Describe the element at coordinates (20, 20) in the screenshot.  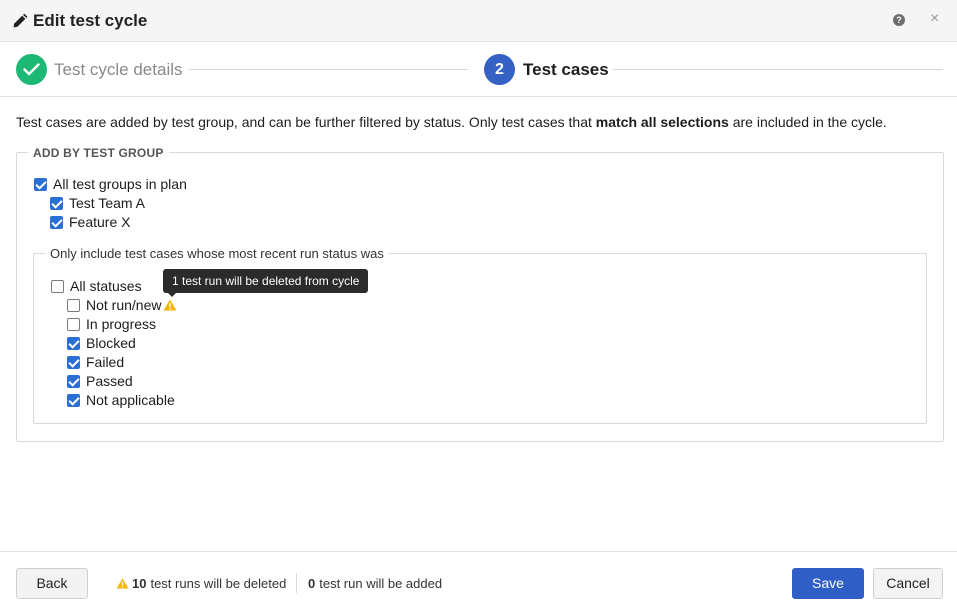
I see `pencil-icon` at that location.